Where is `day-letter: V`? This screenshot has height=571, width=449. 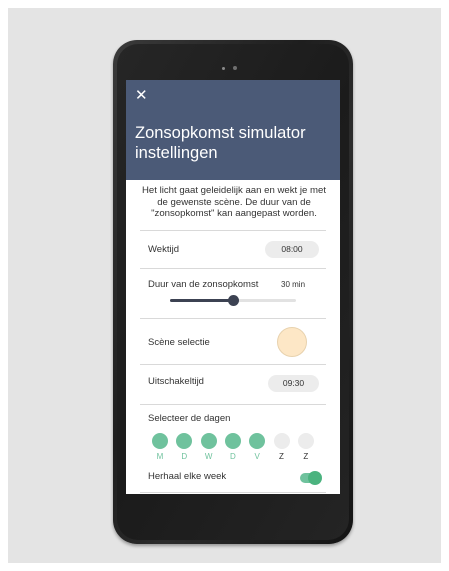 day-letter: V is located at coordinates (257, 456).